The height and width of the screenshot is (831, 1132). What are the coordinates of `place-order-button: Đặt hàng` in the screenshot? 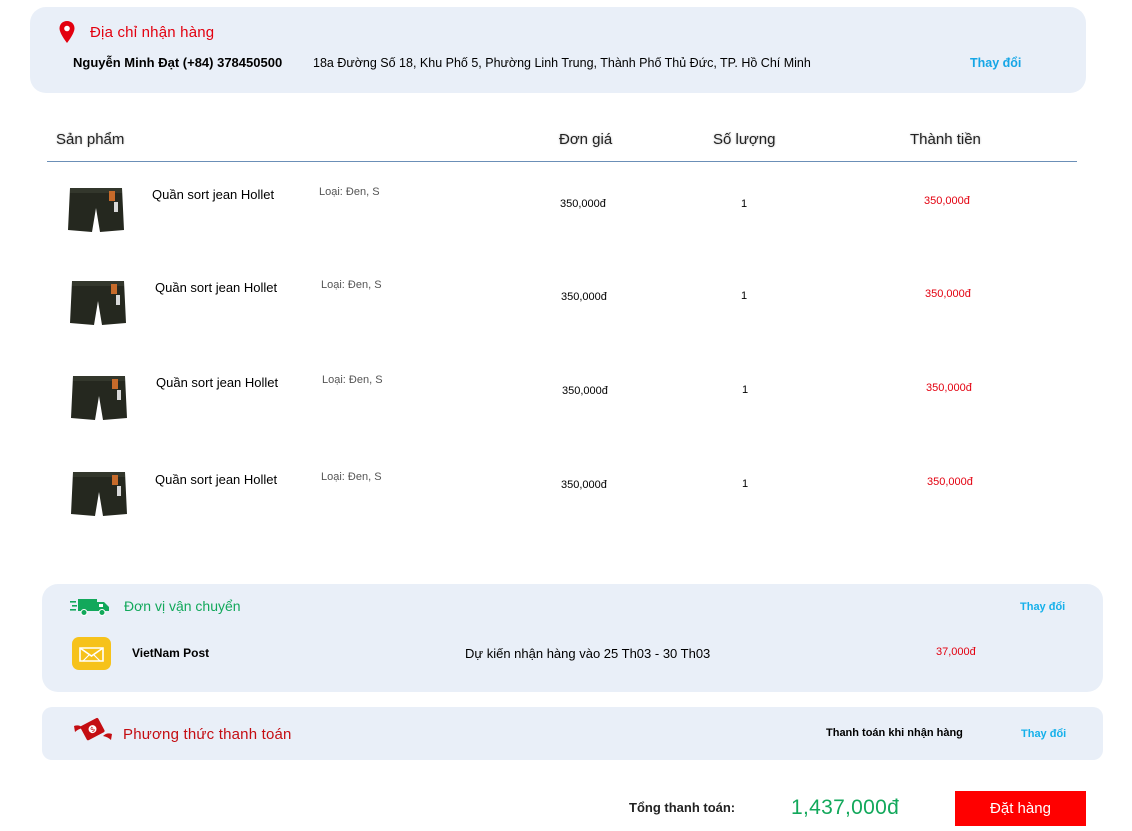 It's located at (1020, 808).